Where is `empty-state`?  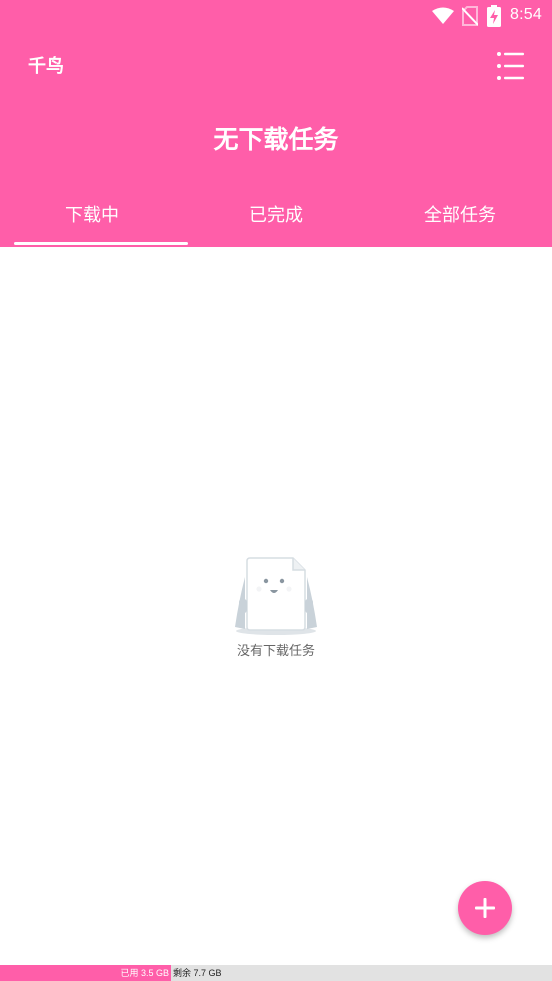
empty-state is located at coordinates (276, 598).